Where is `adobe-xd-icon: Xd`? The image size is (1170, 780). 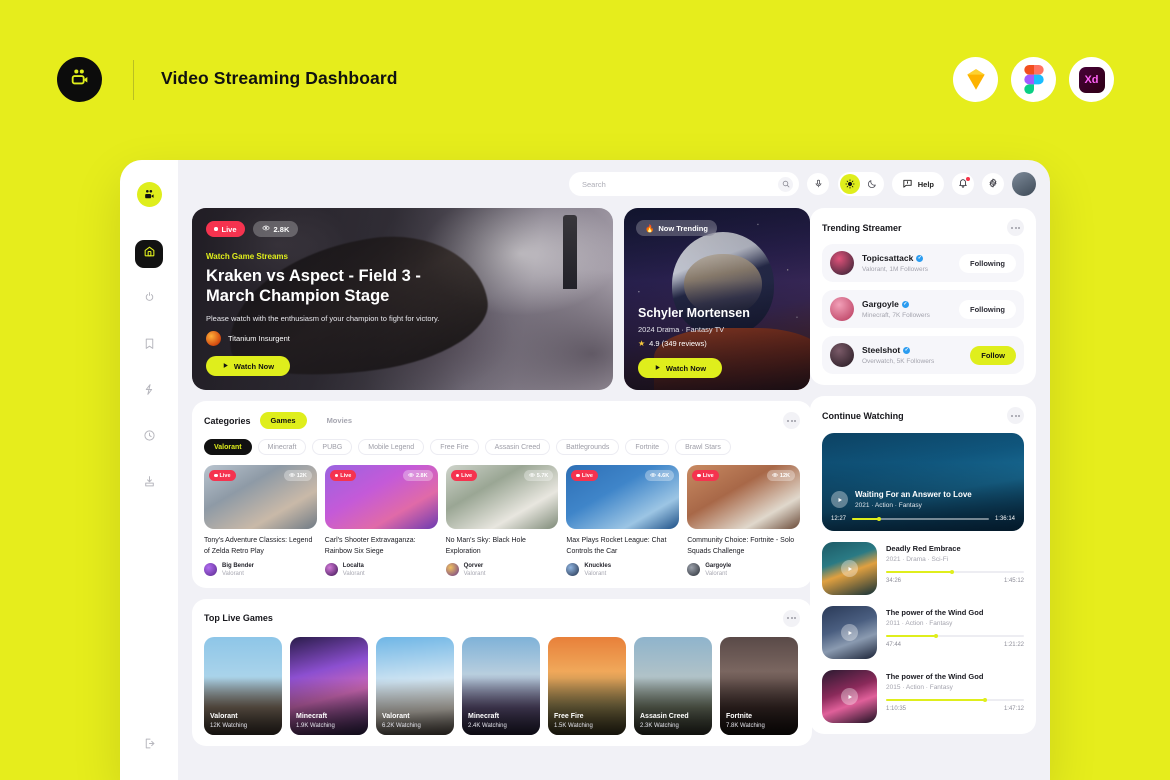 adobe-xd-icon: Xd is located at coordinates (1091, 79).